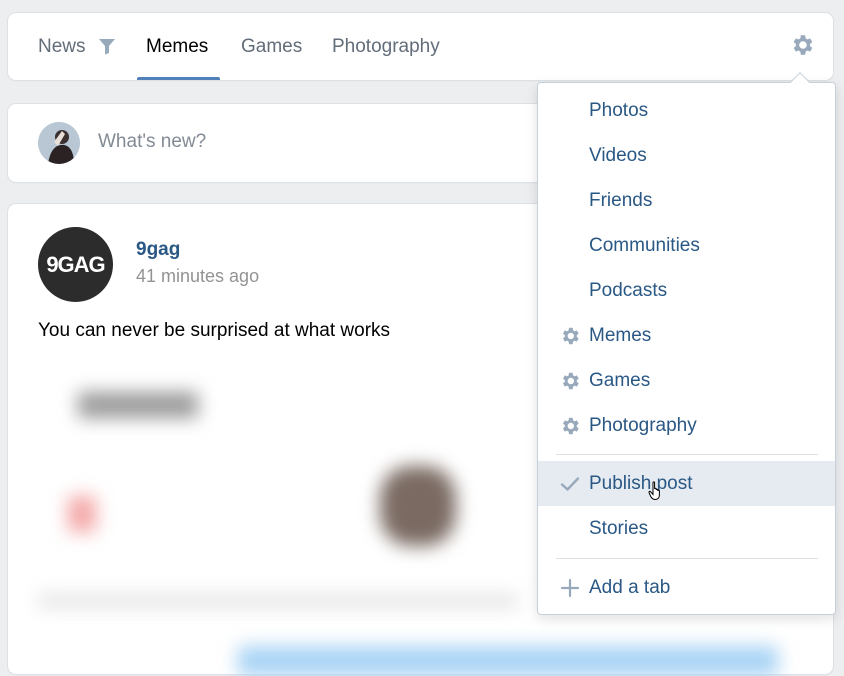 The image size is (844, 676). What do you see at coordinates (618, 155) in the screenshot?
I see `menu-item-label: Videos` at bounding box center [618, 155].